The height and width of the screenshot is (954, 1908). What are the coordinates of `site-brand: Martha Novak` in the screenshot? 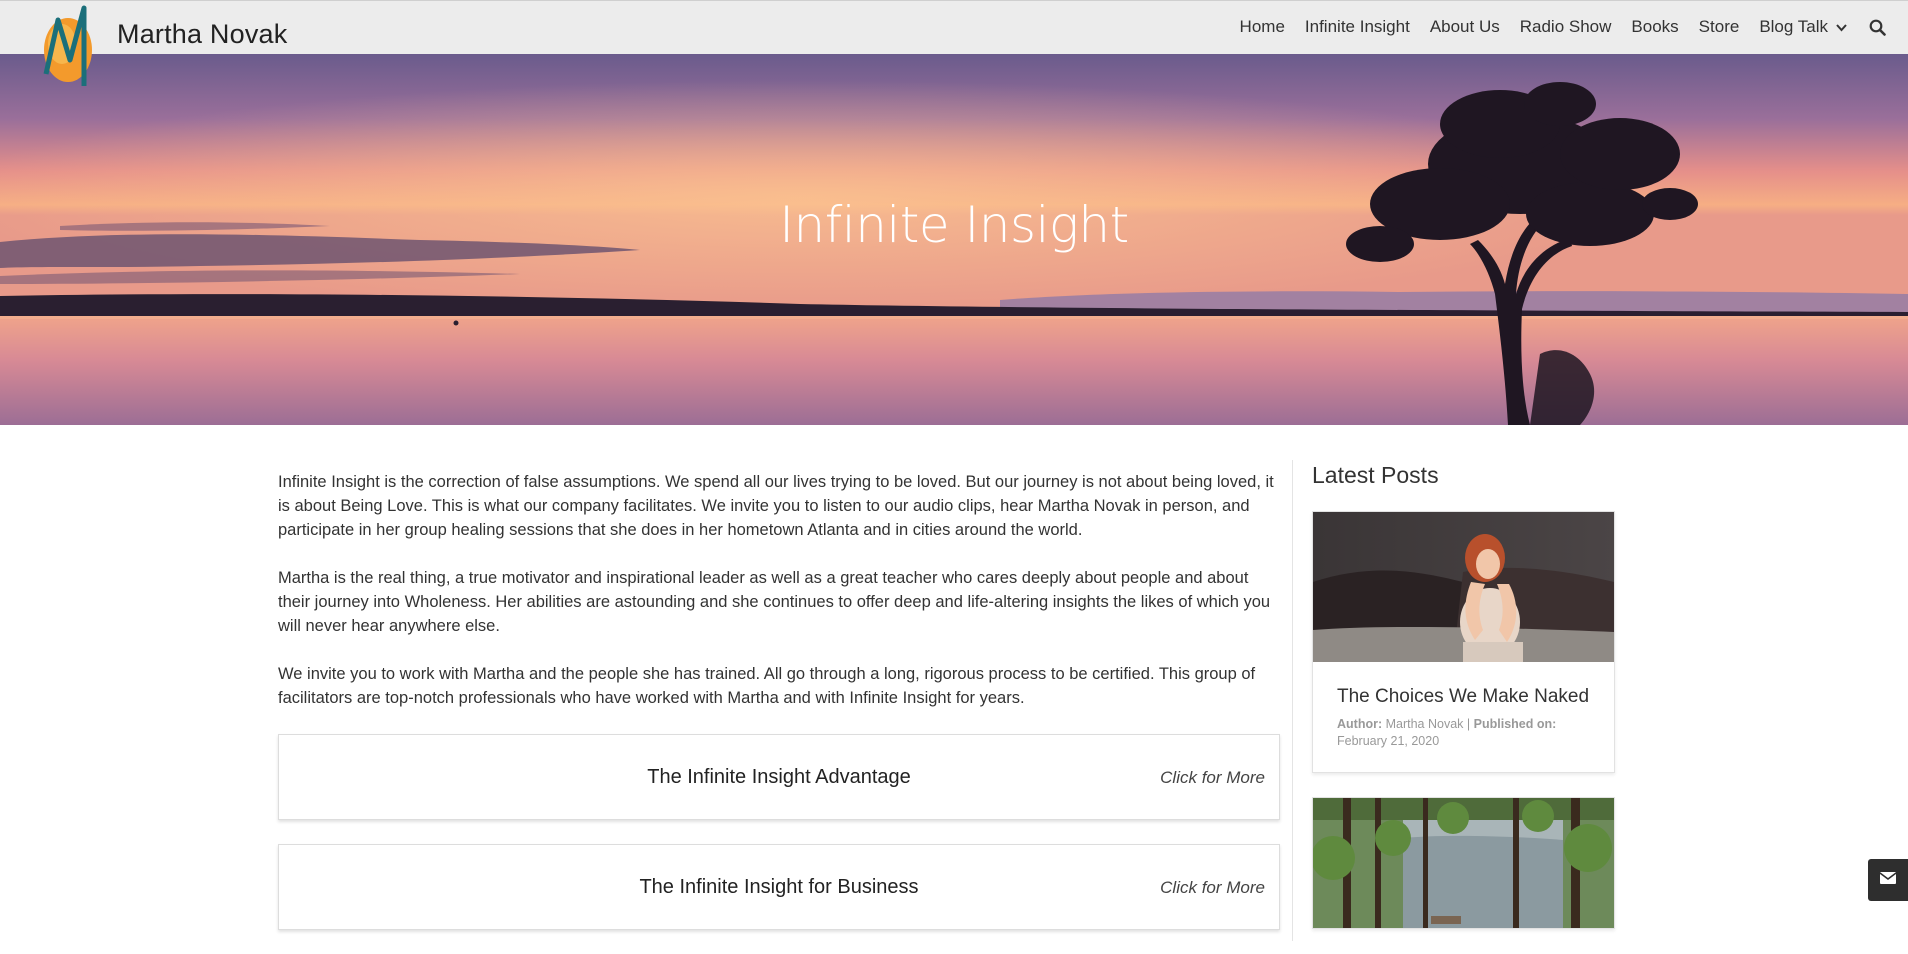 It's located at (202, 34).